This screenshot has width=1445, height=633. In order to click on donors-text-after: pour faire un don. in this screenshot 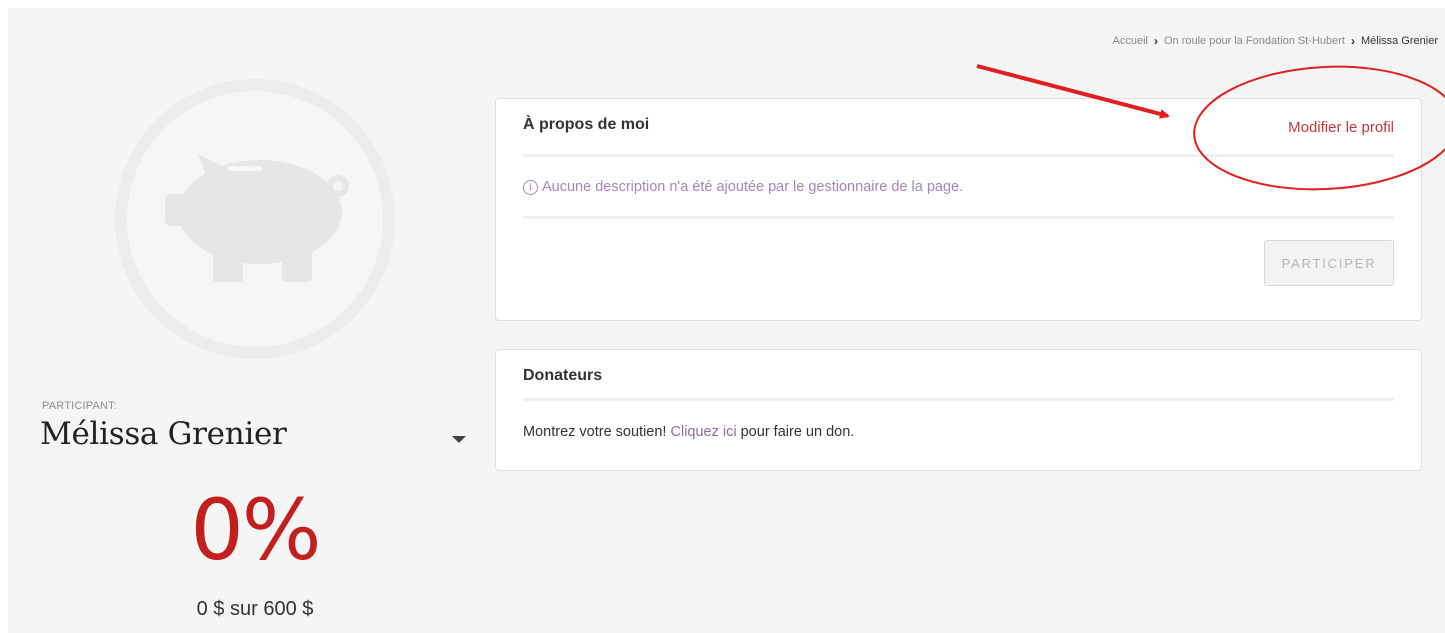, I will do `click(795, 432)`.